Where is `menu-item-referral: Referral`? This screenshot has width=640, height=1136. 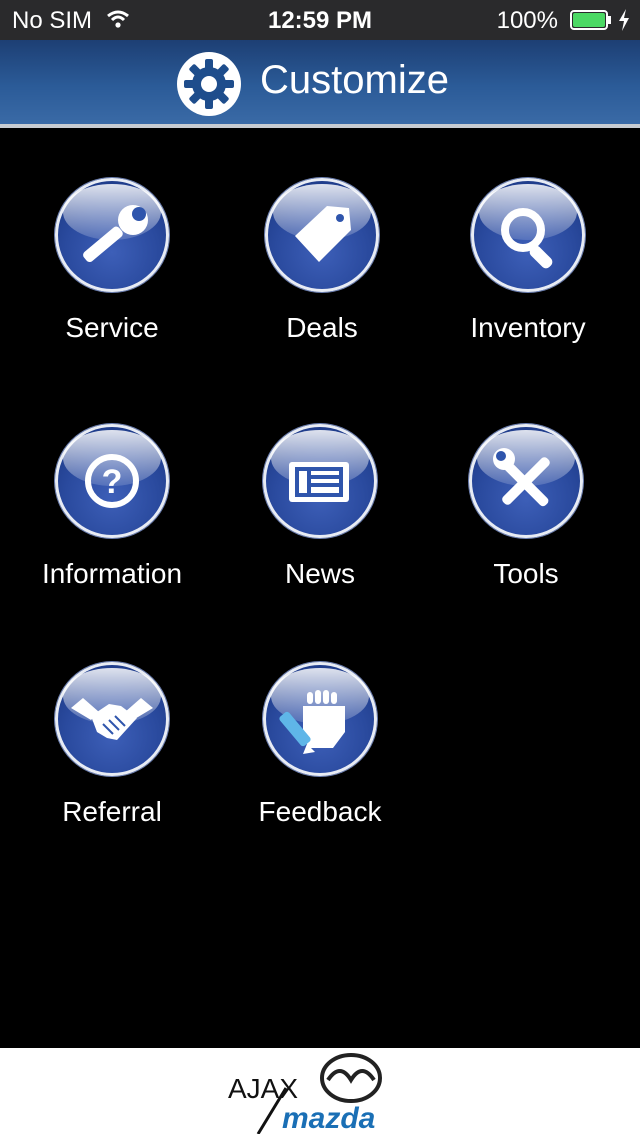 menu-item-referral: Referral is located at coordinates (112, 772).